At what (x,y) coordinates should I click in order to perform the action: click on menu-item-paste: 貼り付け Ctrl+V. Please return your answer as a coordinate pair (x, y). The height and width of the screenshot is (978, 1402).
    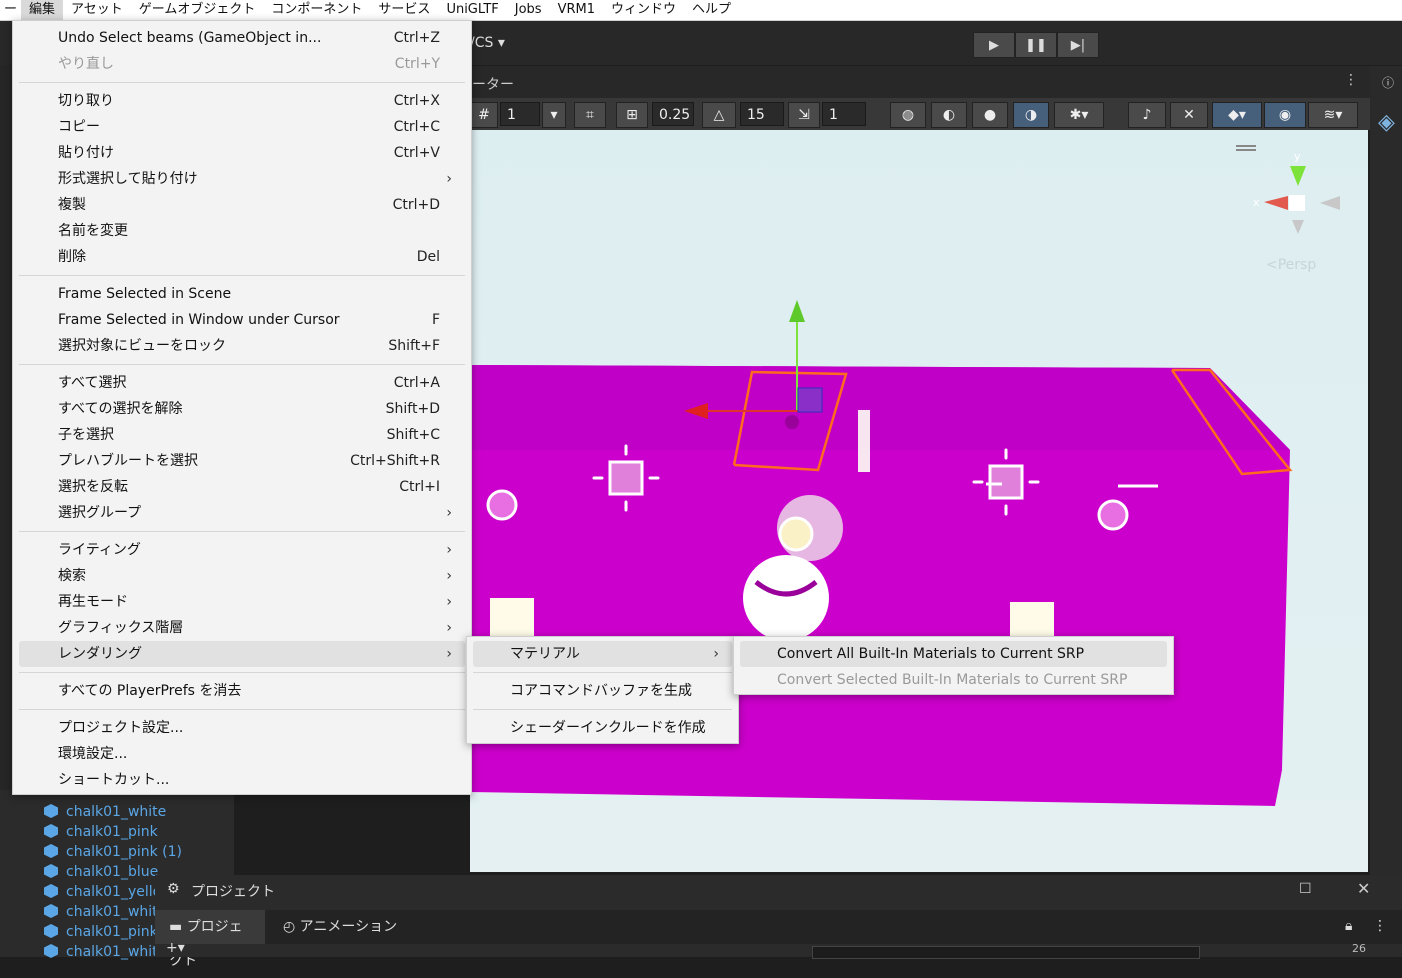
    Looking at the image, I should click on (242, 153).